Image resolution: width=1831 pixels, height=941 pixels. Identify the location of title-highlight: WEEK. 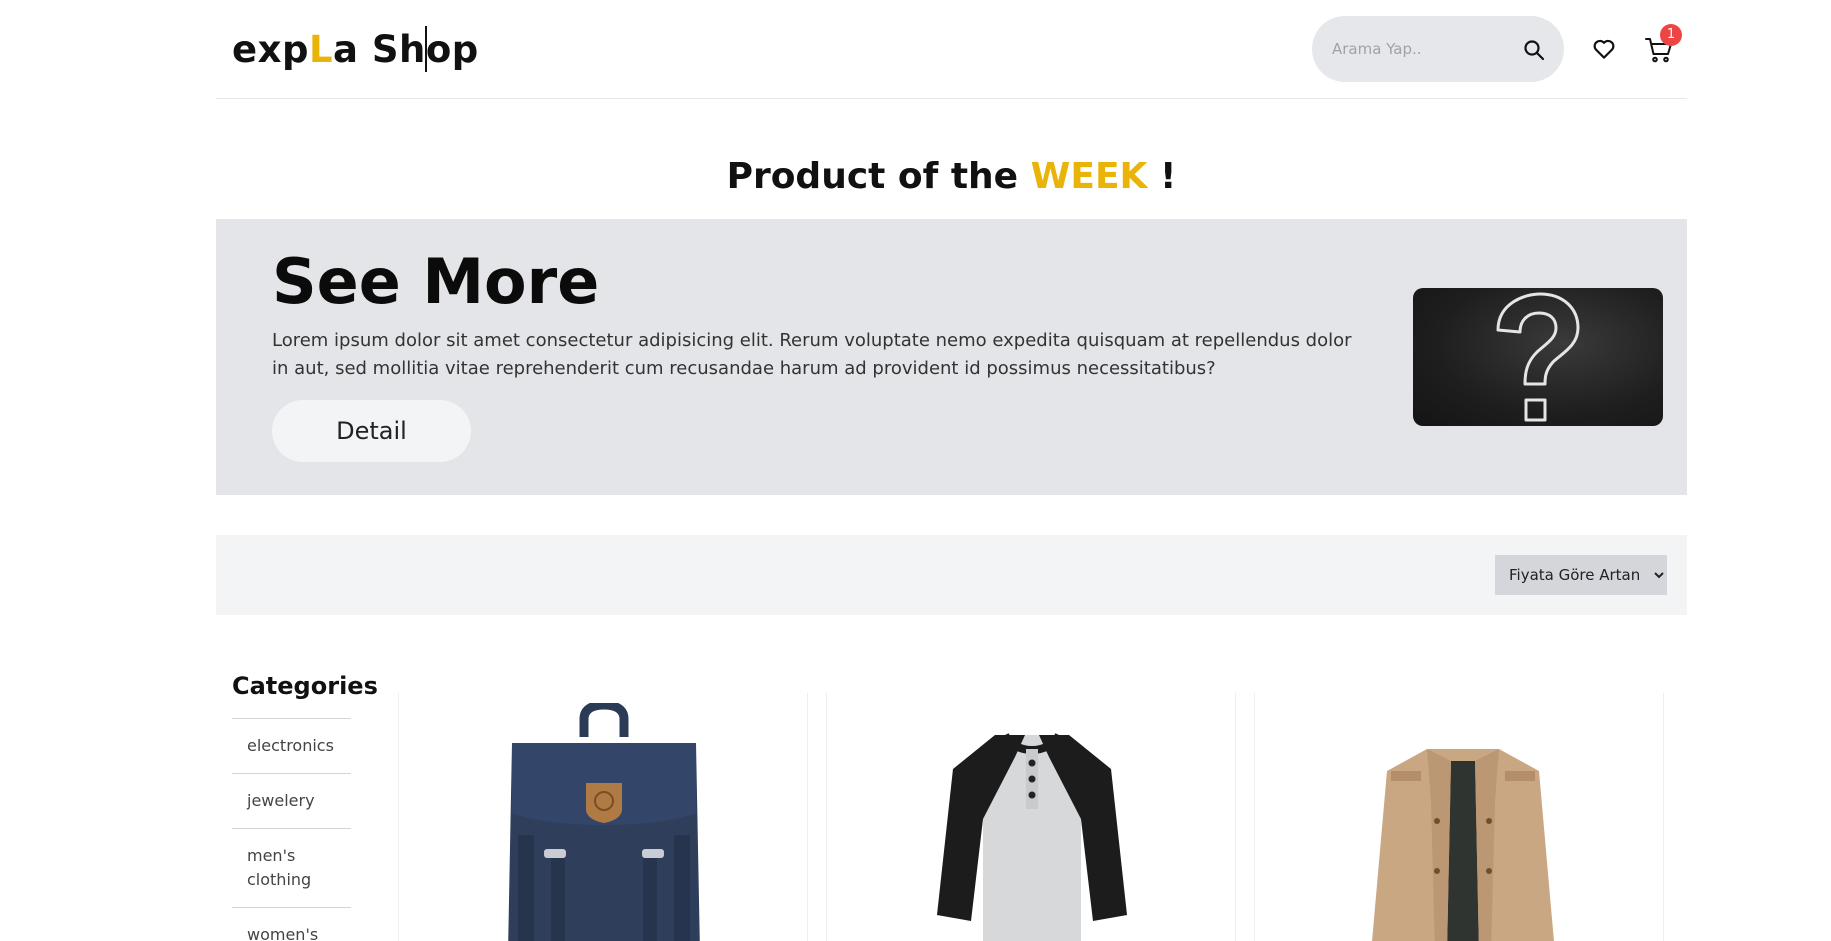
(1089, 176).